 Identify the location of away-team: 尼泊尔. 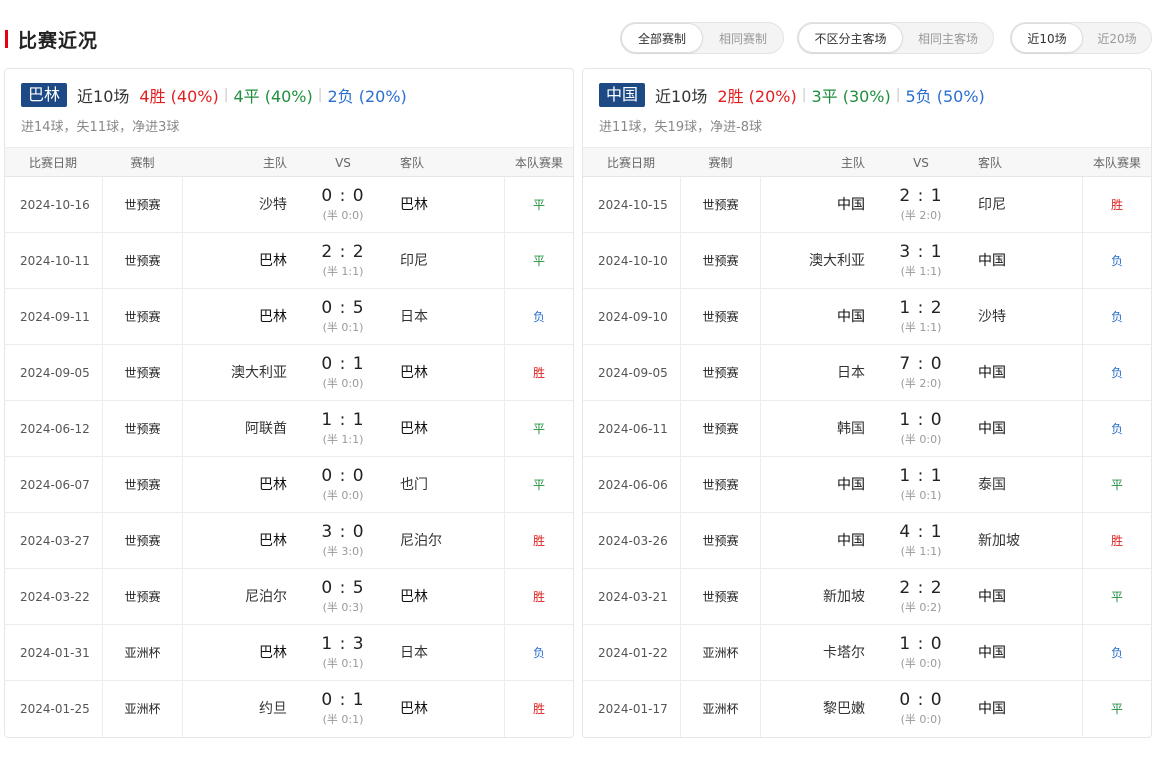
(450, 541).